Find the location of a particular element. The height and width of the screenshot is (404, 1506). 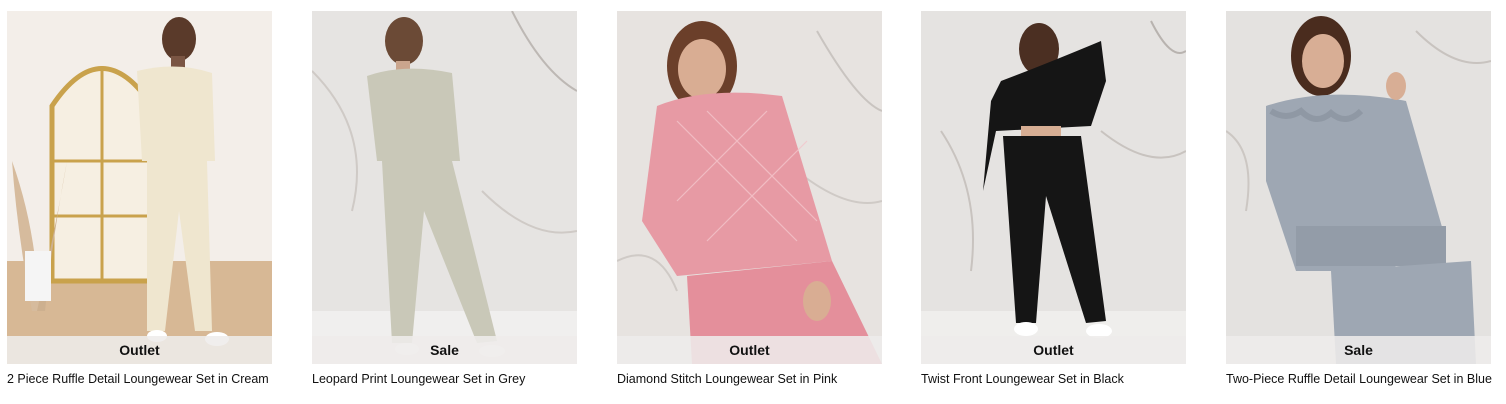

product-title-link: Leopard Print Loungewear Set in Grey is located at coordinates (457, 379).